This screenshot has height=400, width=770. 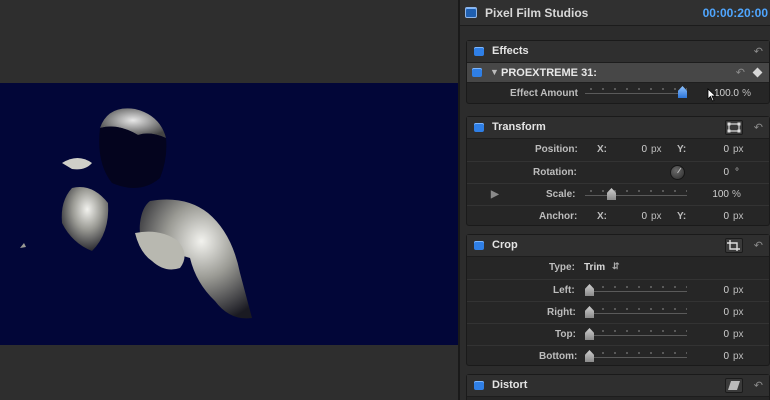 What do you see at coordinates (718, 194) in the screenshot?
I see `scale-value: 100` at bounding box center [718, 194].